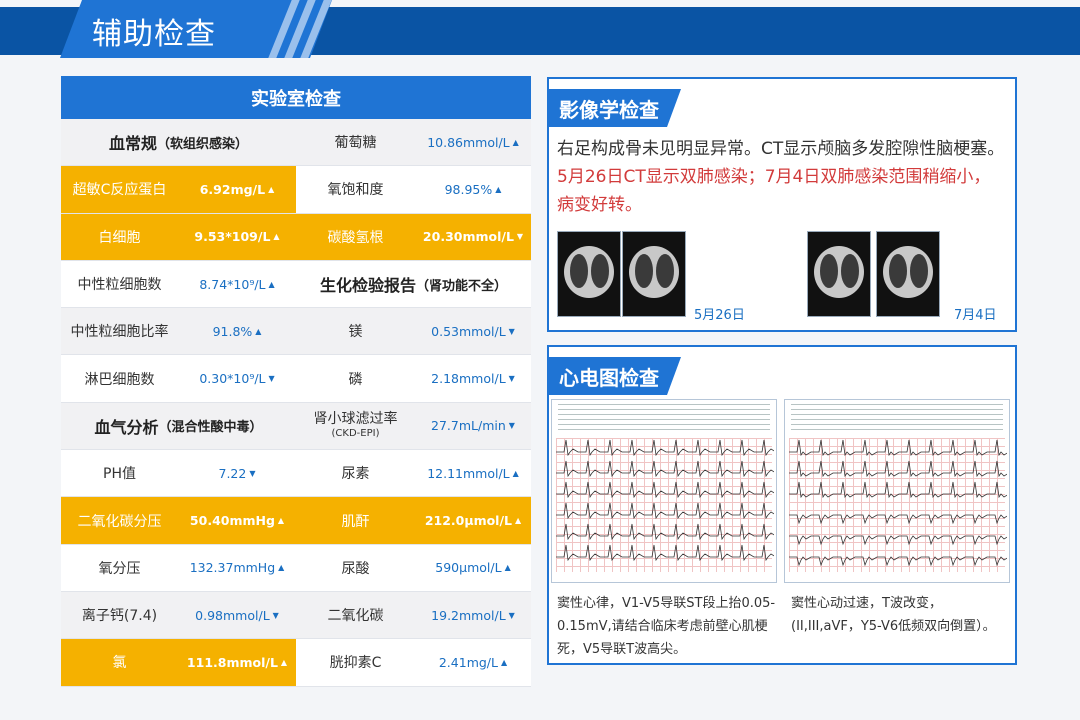 The width and height of the screenshot is (1080, 720). What do you see at coordinates (898, 503) in the screenshot?
I see `ecg-trace` at bounding box center [898, 503].